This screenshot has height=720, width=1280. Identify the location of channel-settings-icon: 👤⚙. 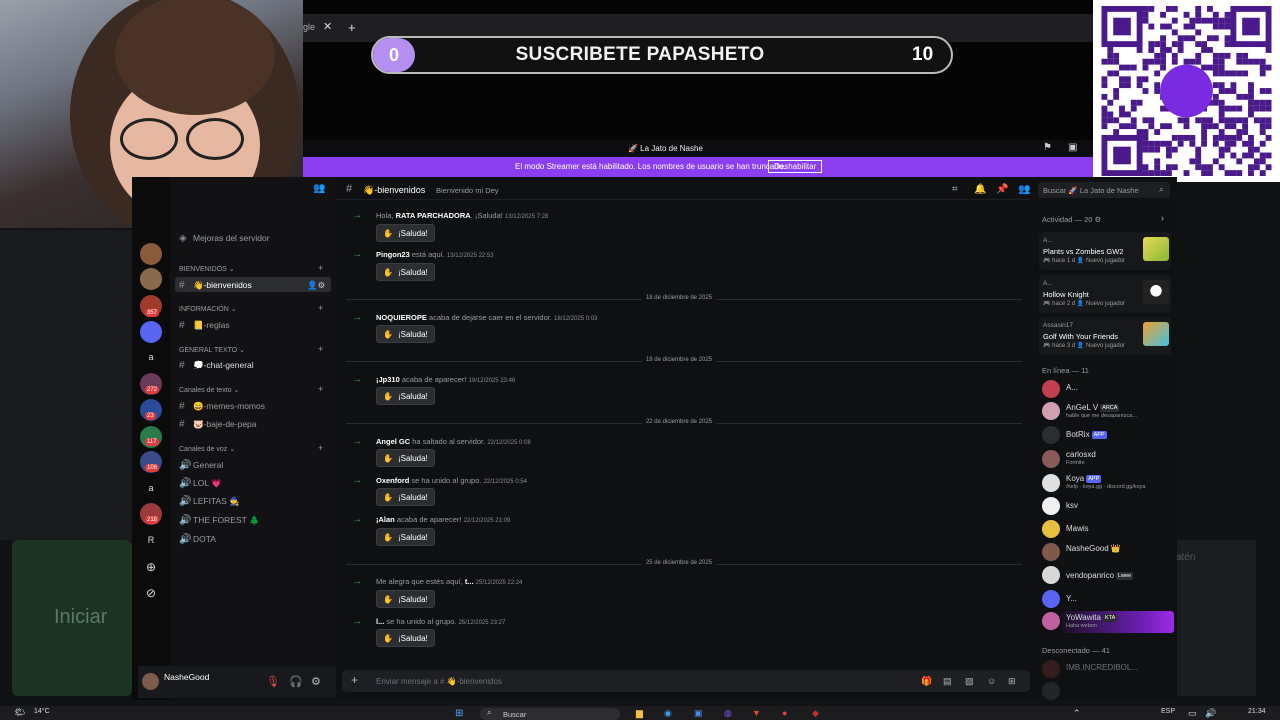
(316, 285).